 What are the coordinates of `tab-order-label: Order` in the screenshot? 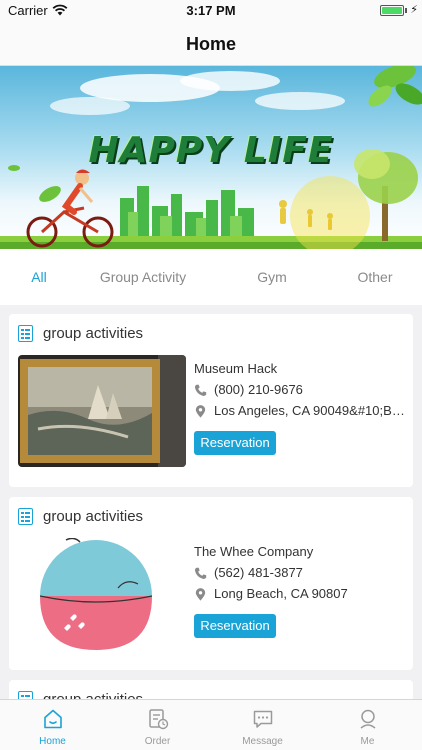 It's located at (157, 741).